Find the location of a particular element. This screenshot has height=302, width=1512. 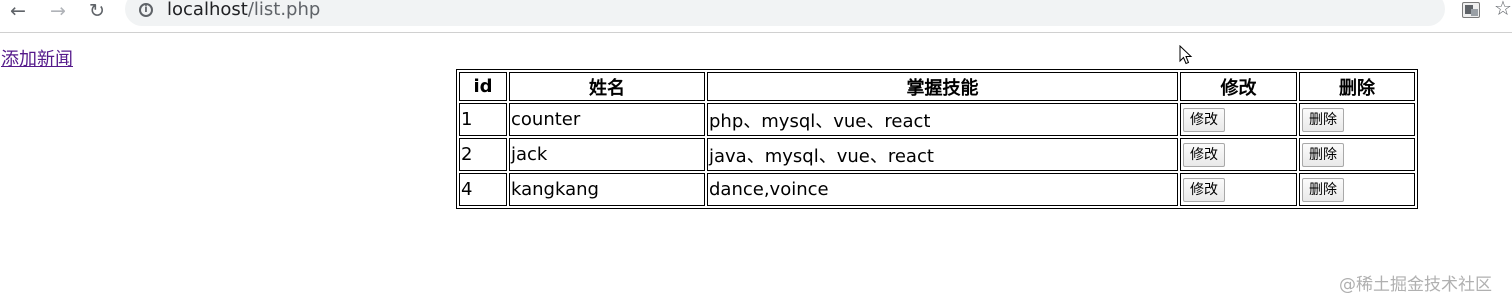

add-news-link: 添加新闻 is located at coordinates (37, 58).